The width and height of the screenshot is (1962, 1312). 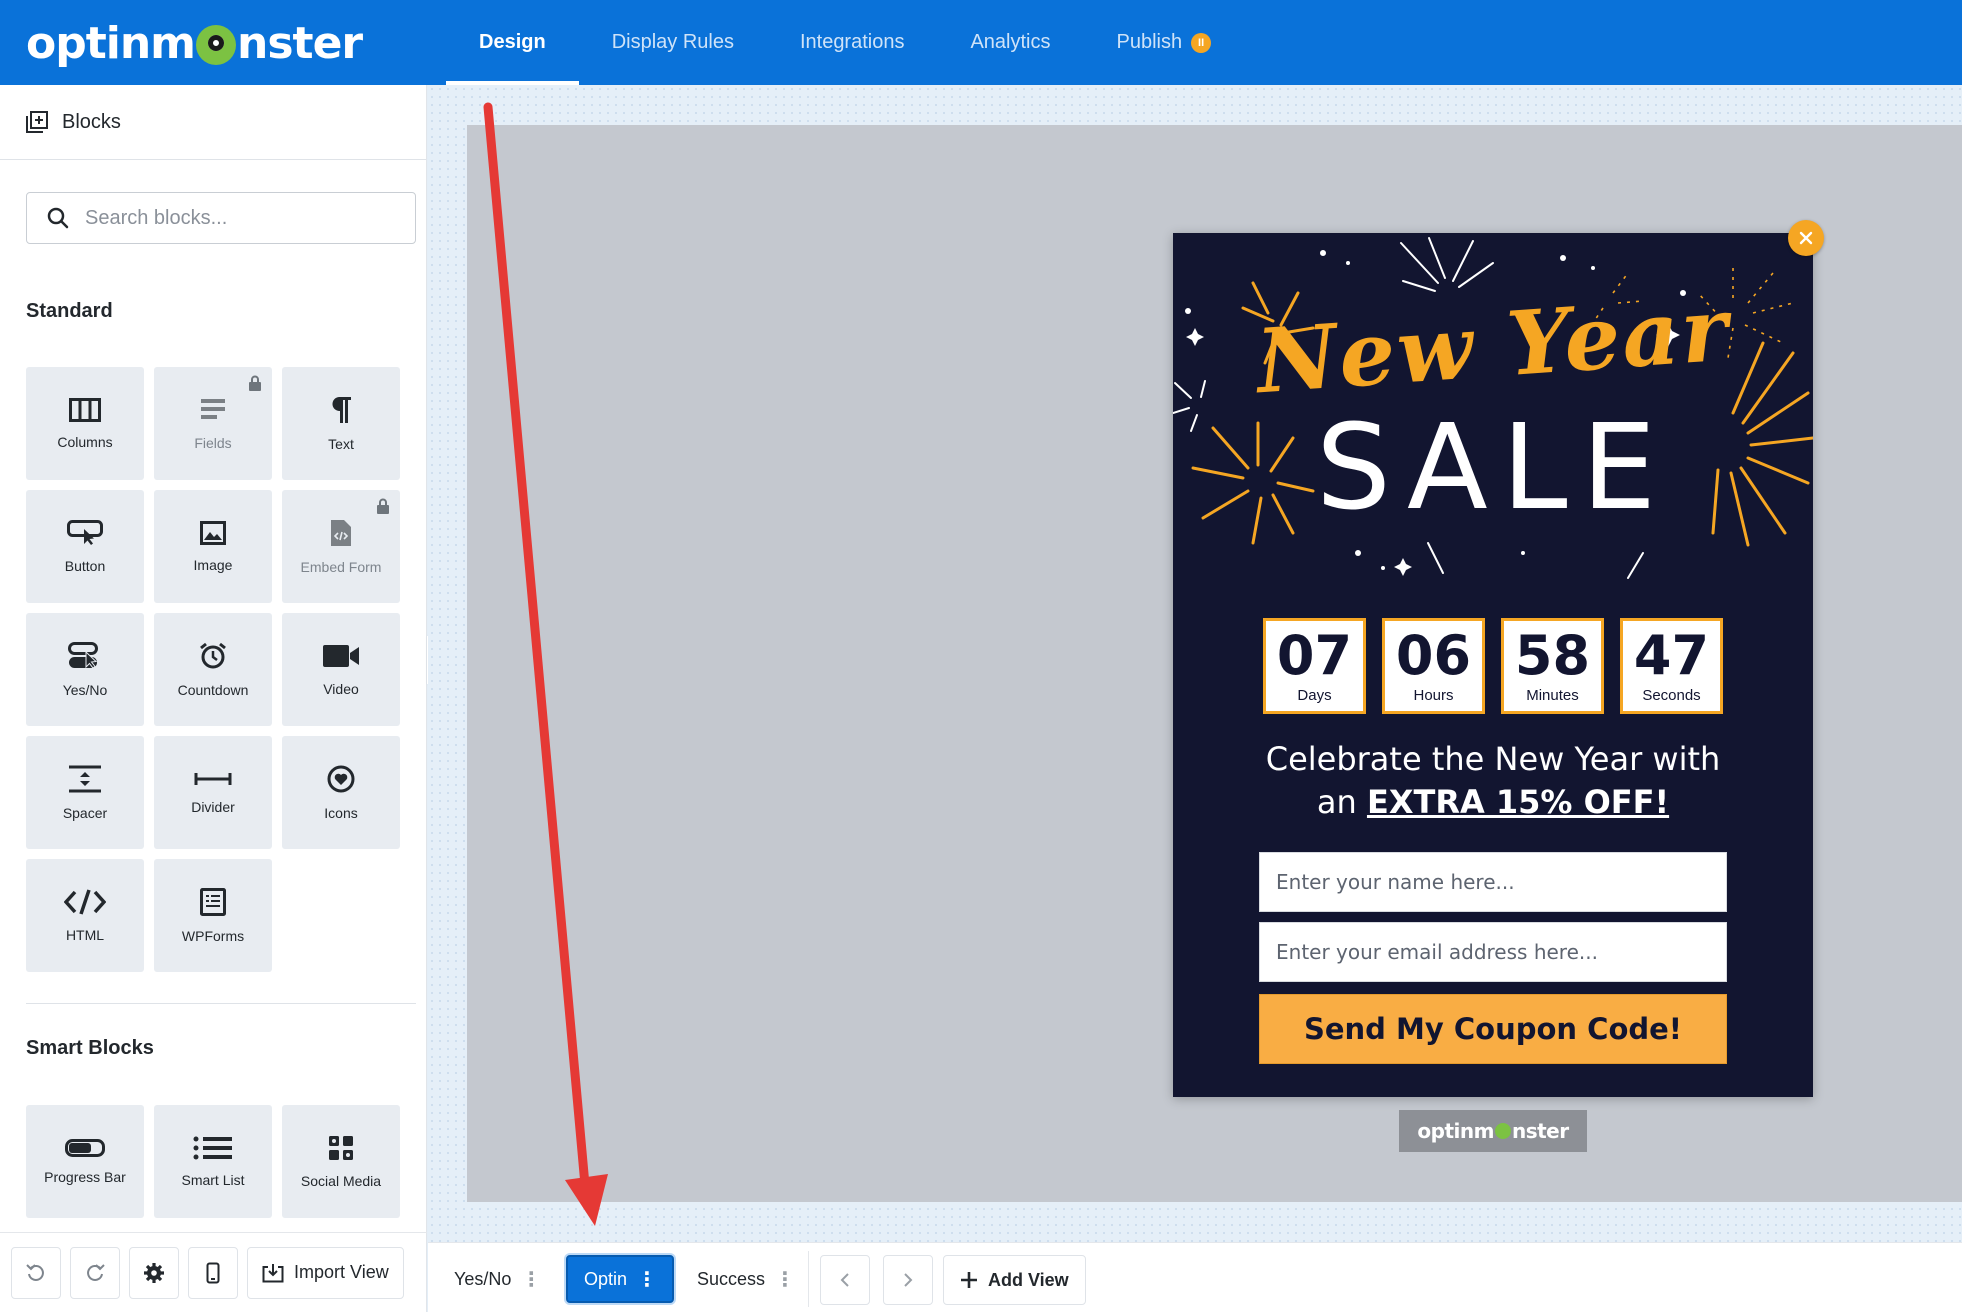 What do you see at coordinates (673, 42) in the screenshot?
I see `tab-display-rules: Display Rules` at bounding box center [673, 42].